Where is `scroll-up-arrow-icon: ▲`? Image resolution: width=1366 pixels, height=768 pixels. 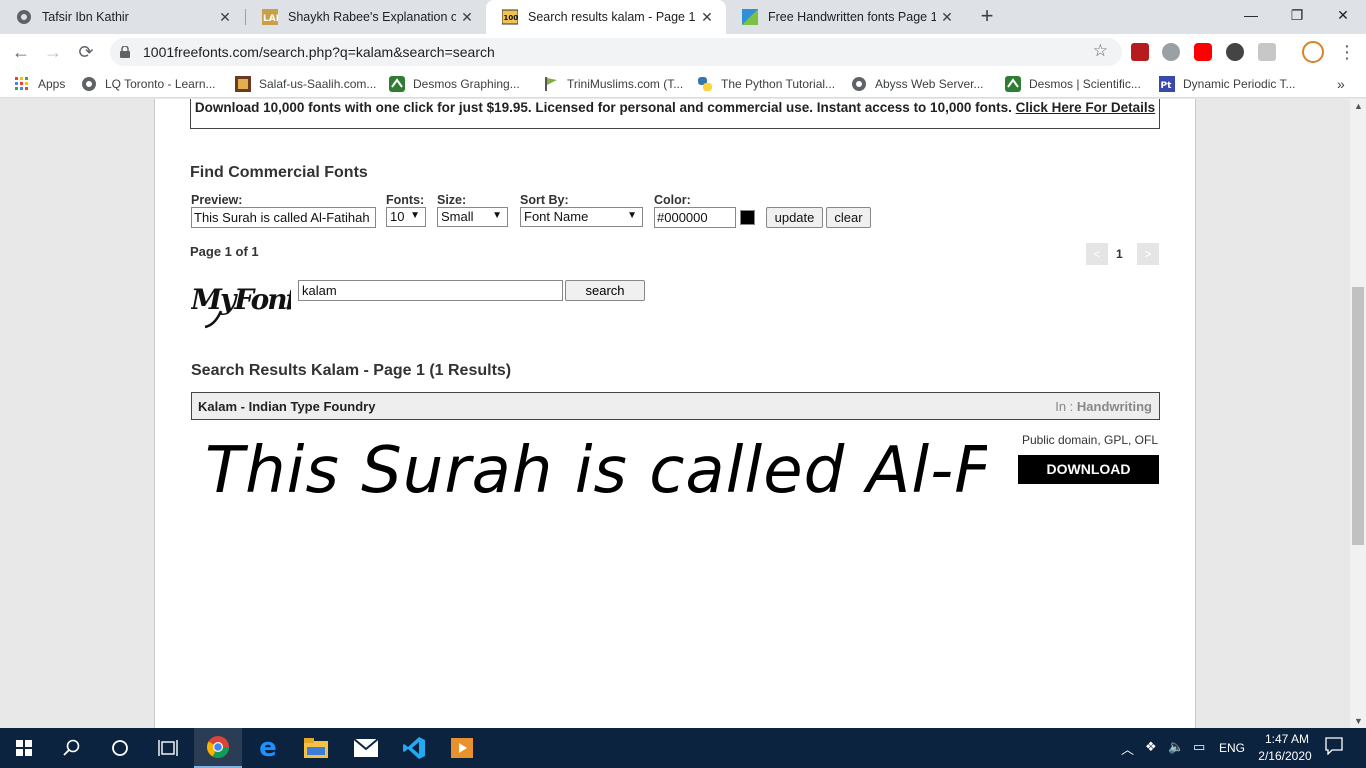
scroll-up-arrow-icon: ▲ is located at coordinates (1358, 106).